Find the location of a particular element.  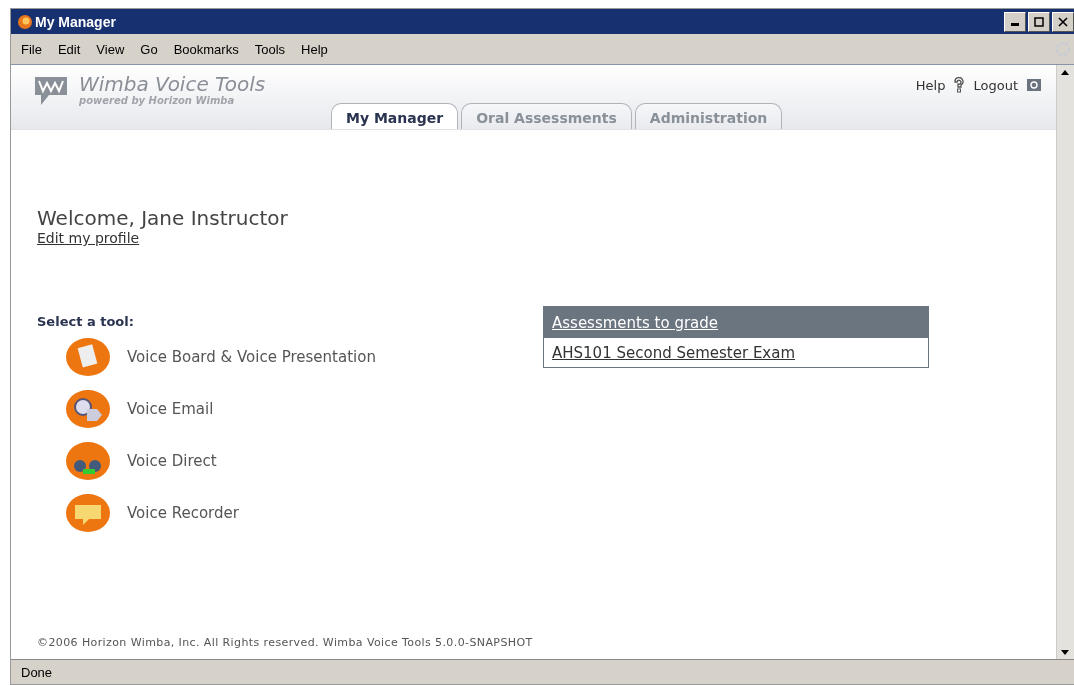

minimize-icon is located at coordinates (1015, 24).